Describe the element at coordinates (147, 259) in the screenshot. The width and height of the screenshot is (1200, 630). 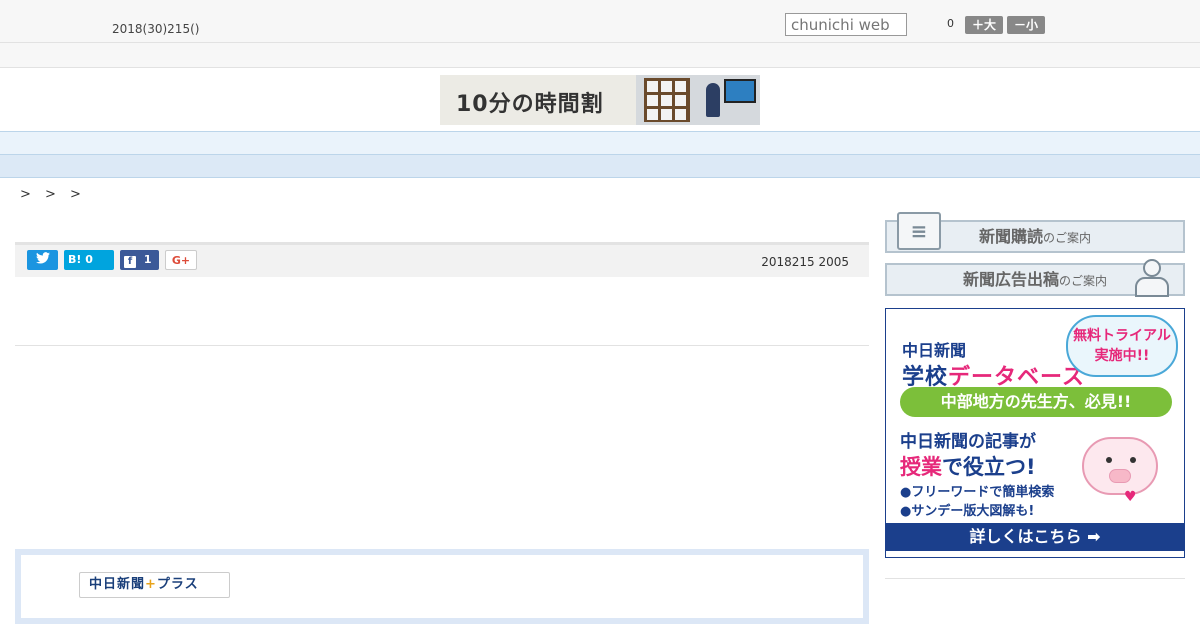
I see `facebook-count: 1` at that location.